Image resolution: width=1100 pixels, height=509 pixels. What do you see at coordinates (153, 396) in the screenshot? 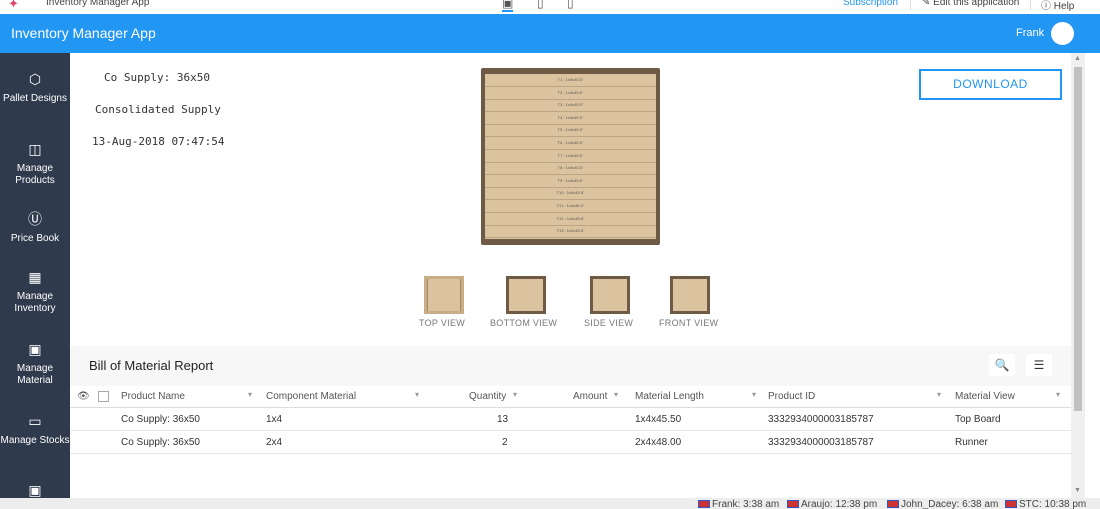
I see `col-product-name: Product Name` at bounding box center [153, 396].